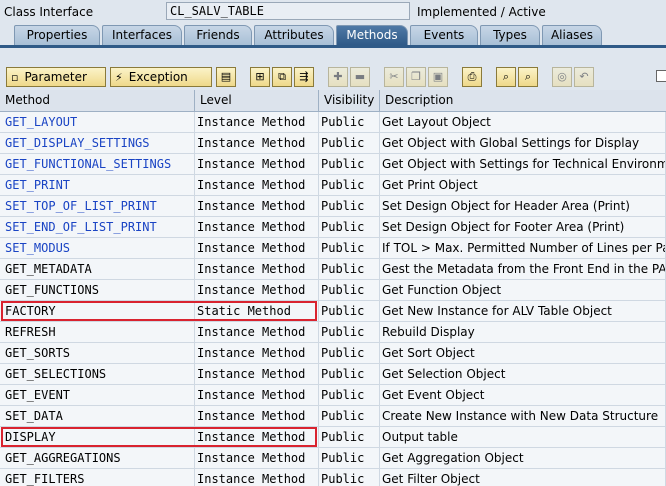 The image size is (666, 486). What do you see at coordinates (472, 77) in the screenshot?
I see `print-icon: ⎙` at bounding box center [472, 77].